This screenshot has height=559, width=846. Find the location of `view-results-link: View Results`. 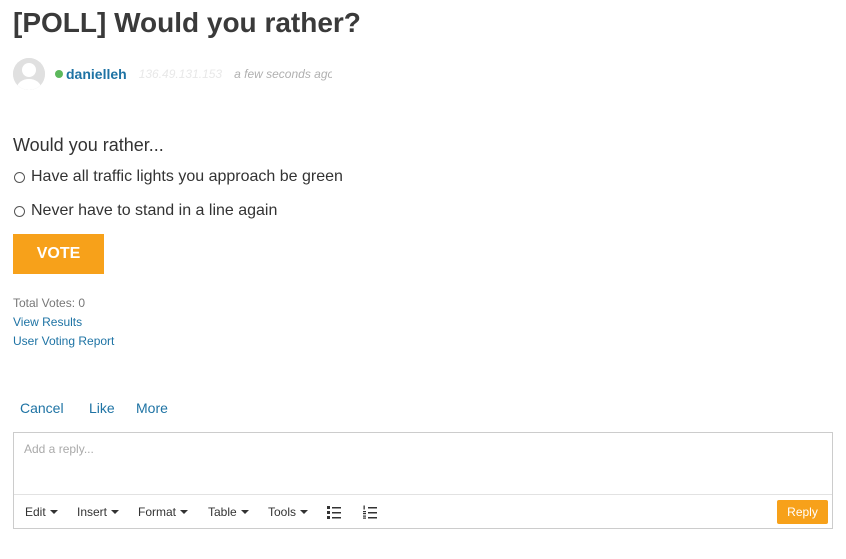

view-results-link: View Results is located at coordinates (47, 322).